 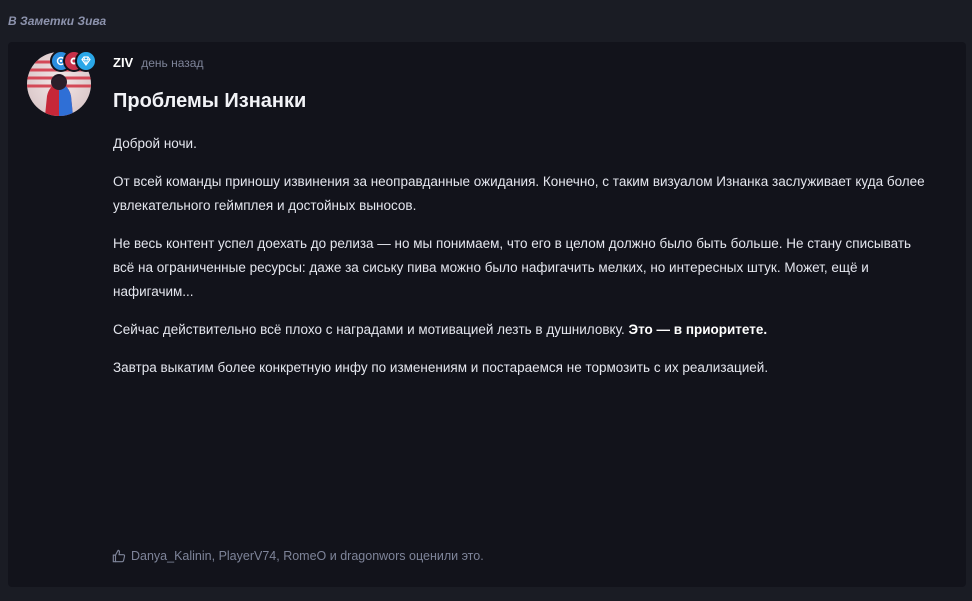 What do you see at coordinates (372, 556) in the screenshot?
I see `liker-link: dragonwors` at bounding box center [372, 556].